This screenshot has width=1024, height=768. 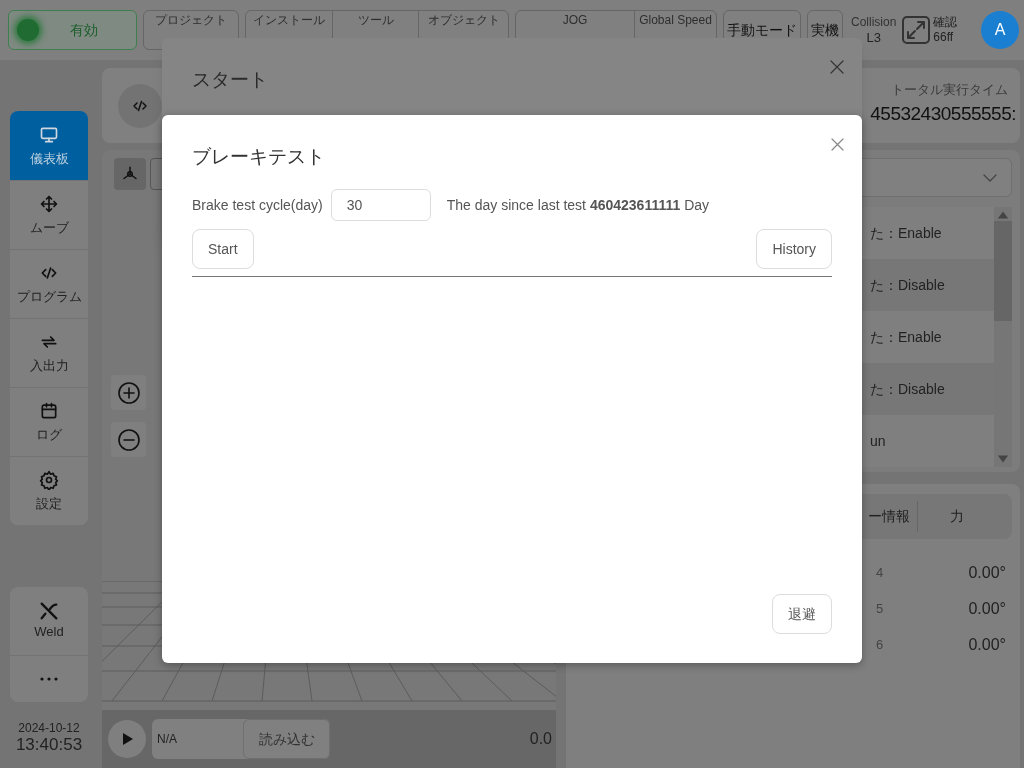 What do you see at coordinates (1003, 271) in the screenshot?
I see `scrollbar-thumb` at bounding box center [1003, 271].